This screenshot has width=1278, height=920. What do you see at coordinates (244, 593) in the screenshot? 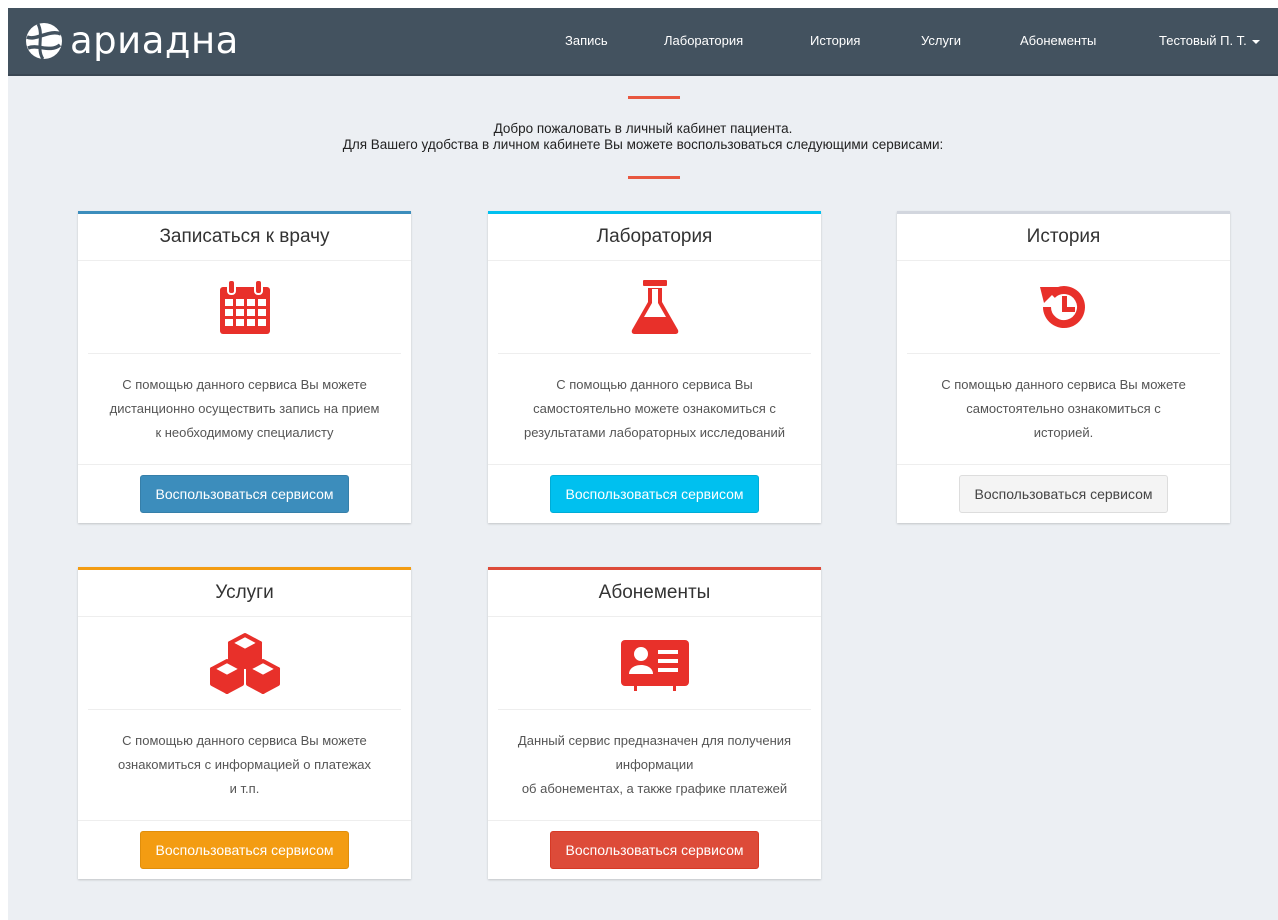
I see `card-title: Услуги` at bounding box center [244, 593].